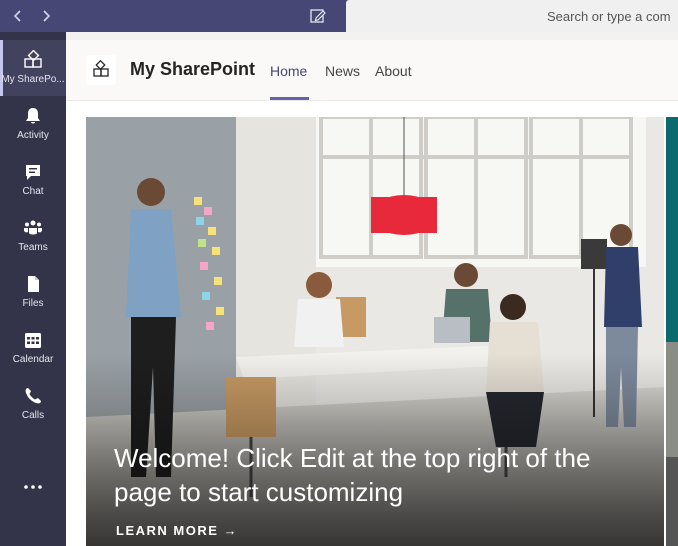 The height and width of the screenshot is (546, 678). I want to click on compose-icon, so click(318, 16).